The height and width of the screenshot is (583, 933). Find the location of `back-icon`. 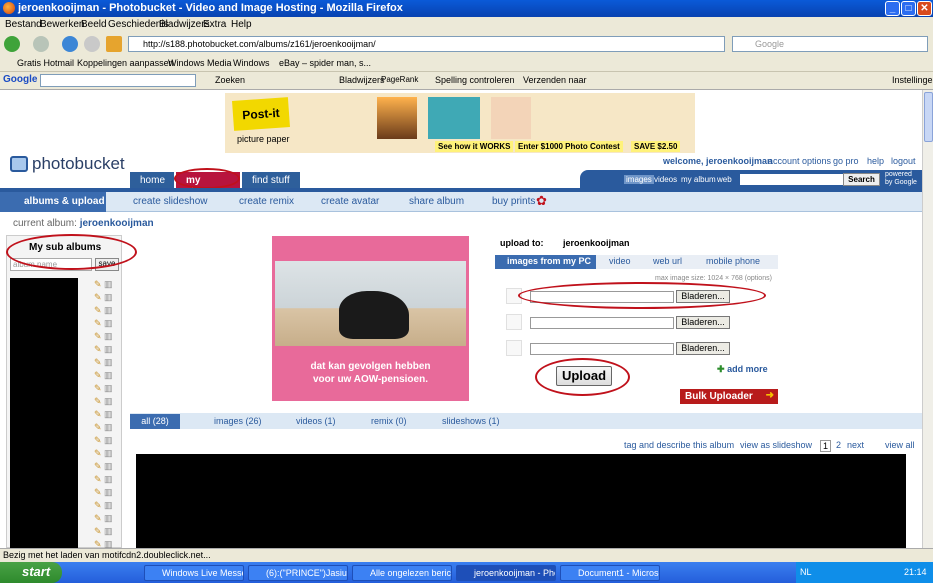

back-icon is located at coordinates (12, 44).